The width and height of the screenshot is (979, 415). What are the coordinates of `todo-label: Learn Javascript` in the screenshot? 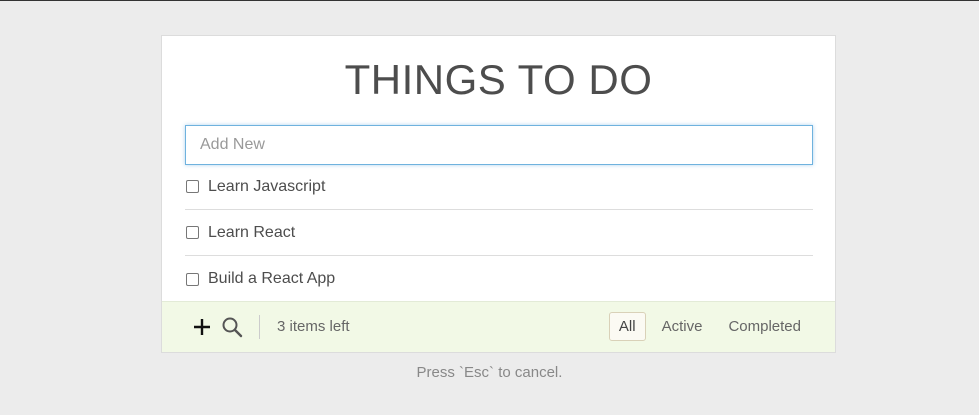 It's located at (266, 187).